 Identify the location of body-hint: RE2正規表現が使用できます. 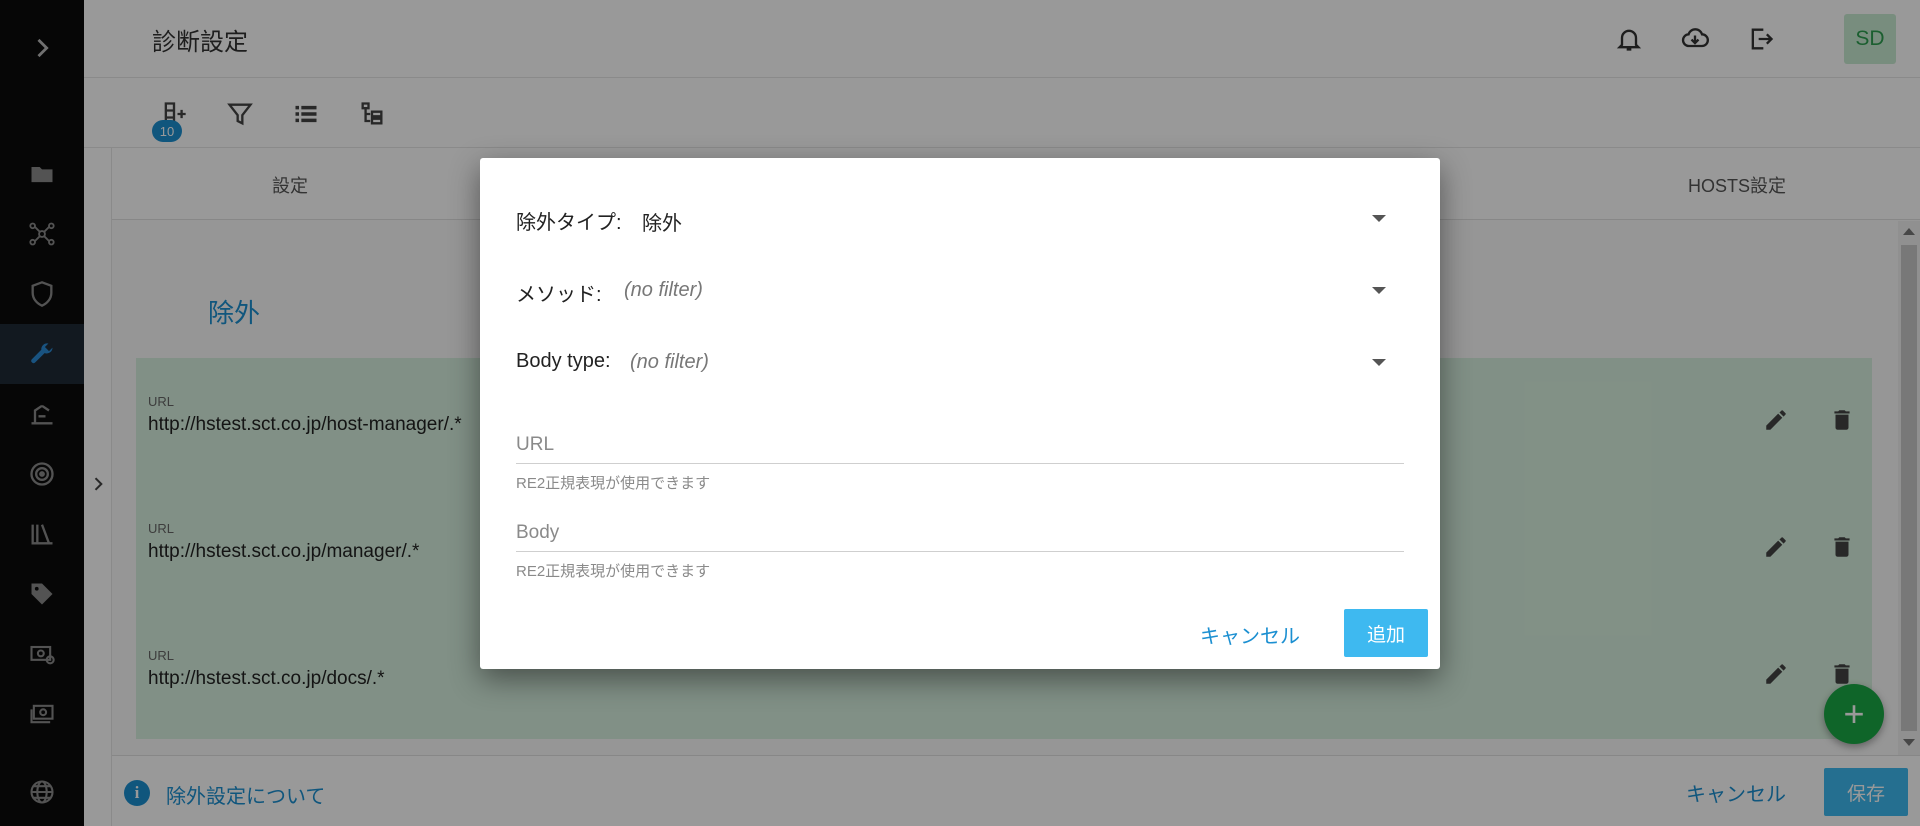
(613, 571).